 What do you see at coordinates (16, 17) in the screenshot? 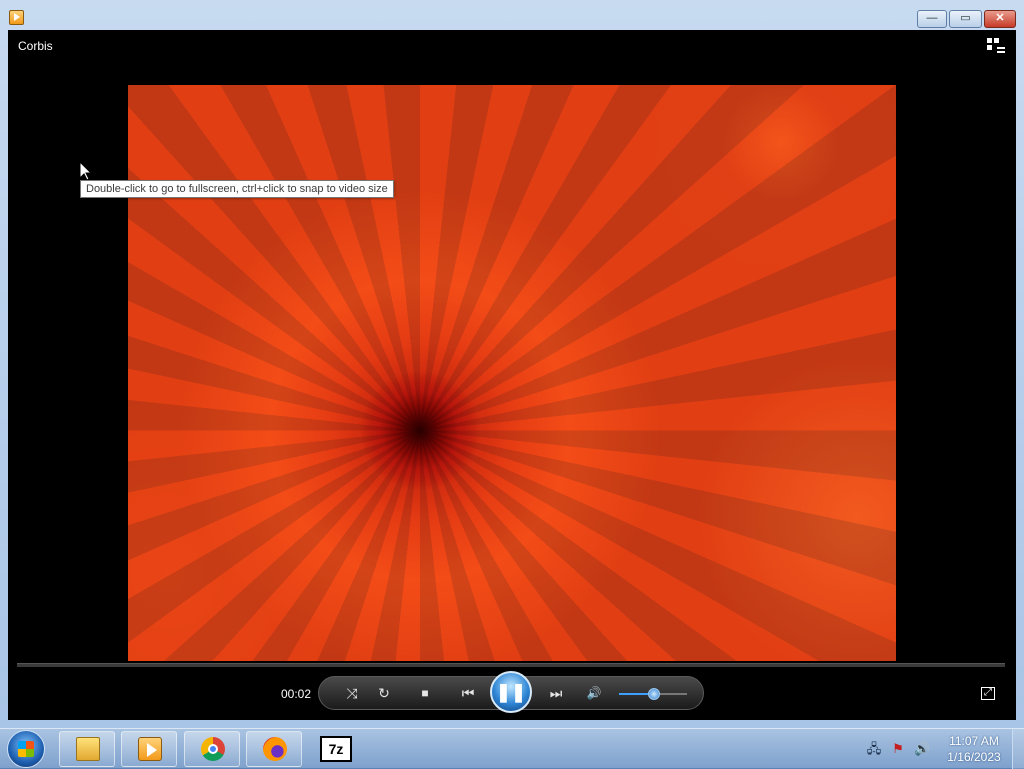
I see `windows-media-player-icon` at bounding box center [16, 17].